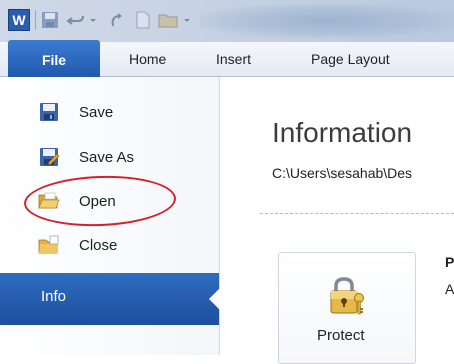 The width and height of the screenshot is (454, 364). What do you see at coordinates (143, 20) in the screenshot?
I see `new-document-icon` at bounding box center [143, 20].